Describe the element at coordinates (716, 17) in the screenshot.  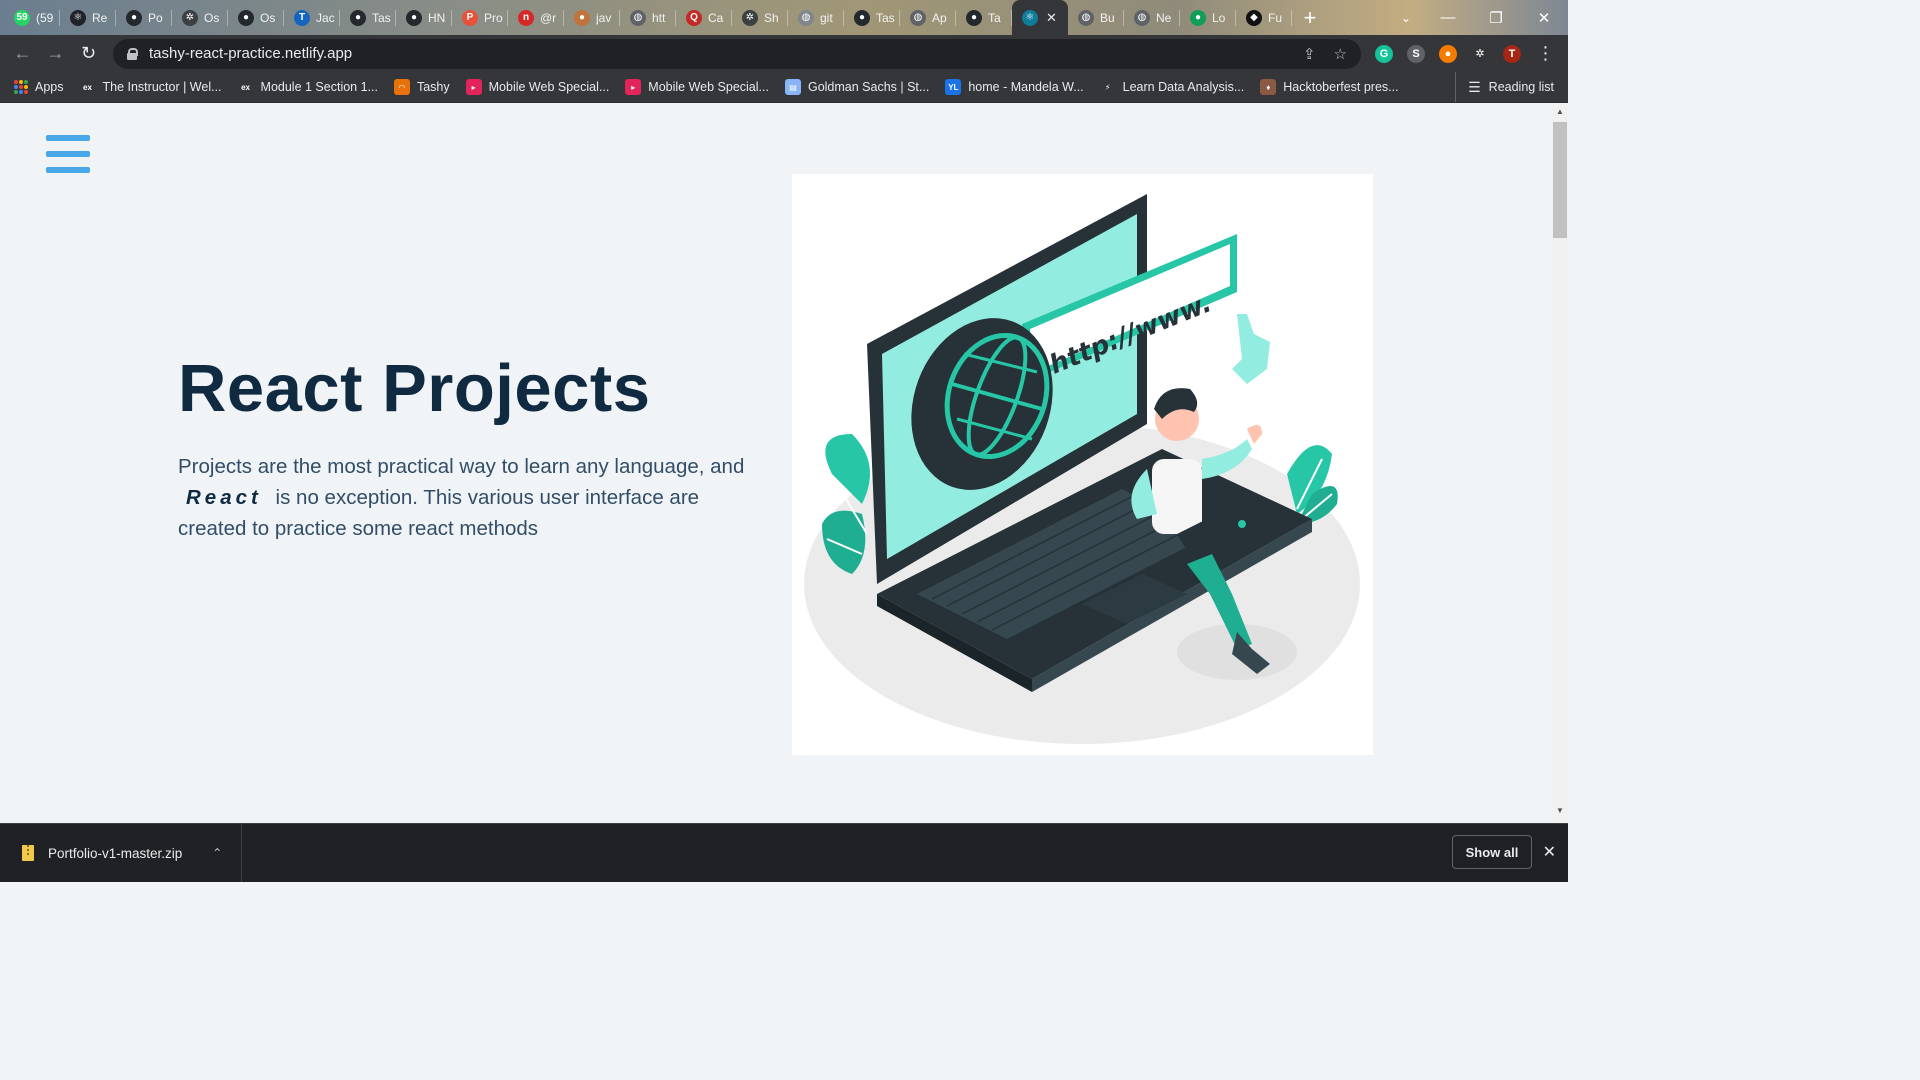
I see `tab-title: Ca` at that location.